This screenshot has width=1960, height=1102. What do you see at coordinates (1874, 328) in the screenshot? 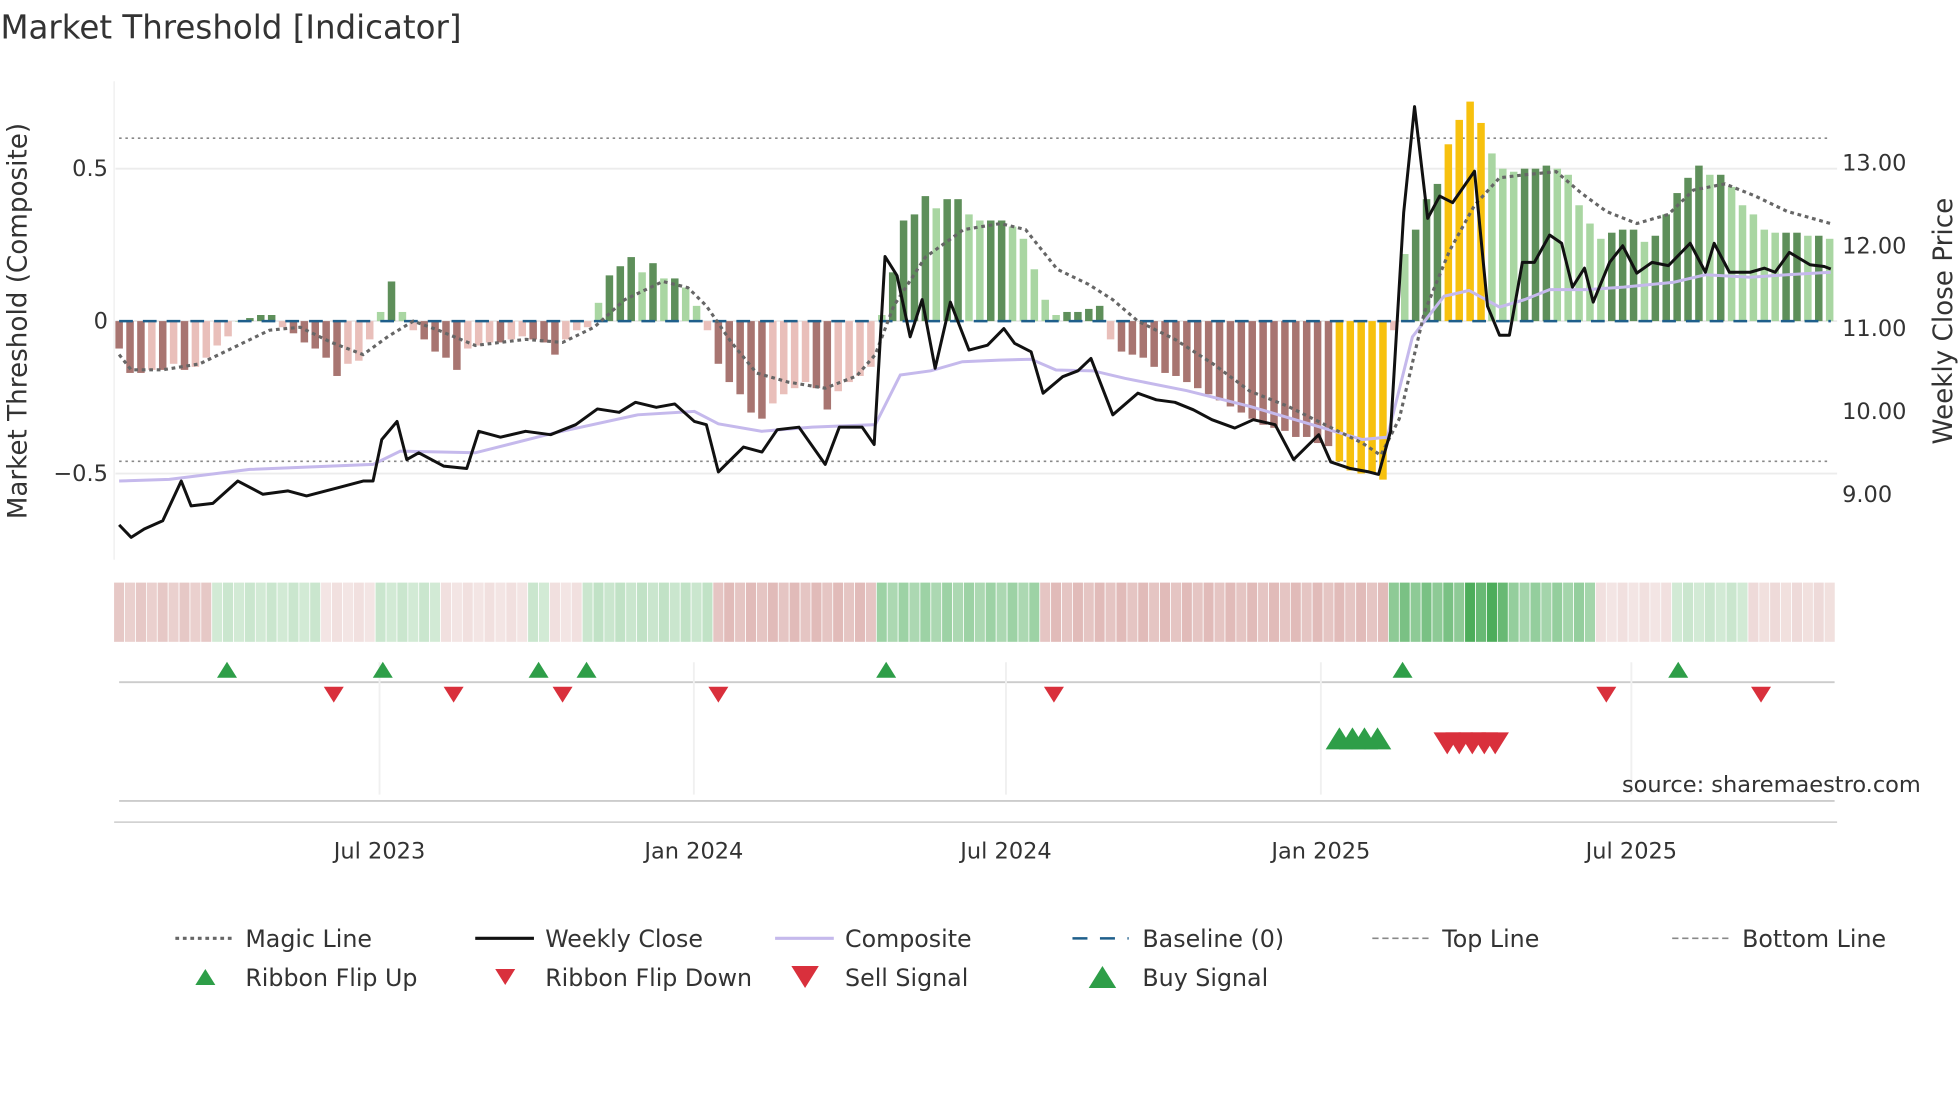
I see `y-axis-right: 13.00 12.00 11.00 10.00 9.00` at bounding box center [1874, 328].